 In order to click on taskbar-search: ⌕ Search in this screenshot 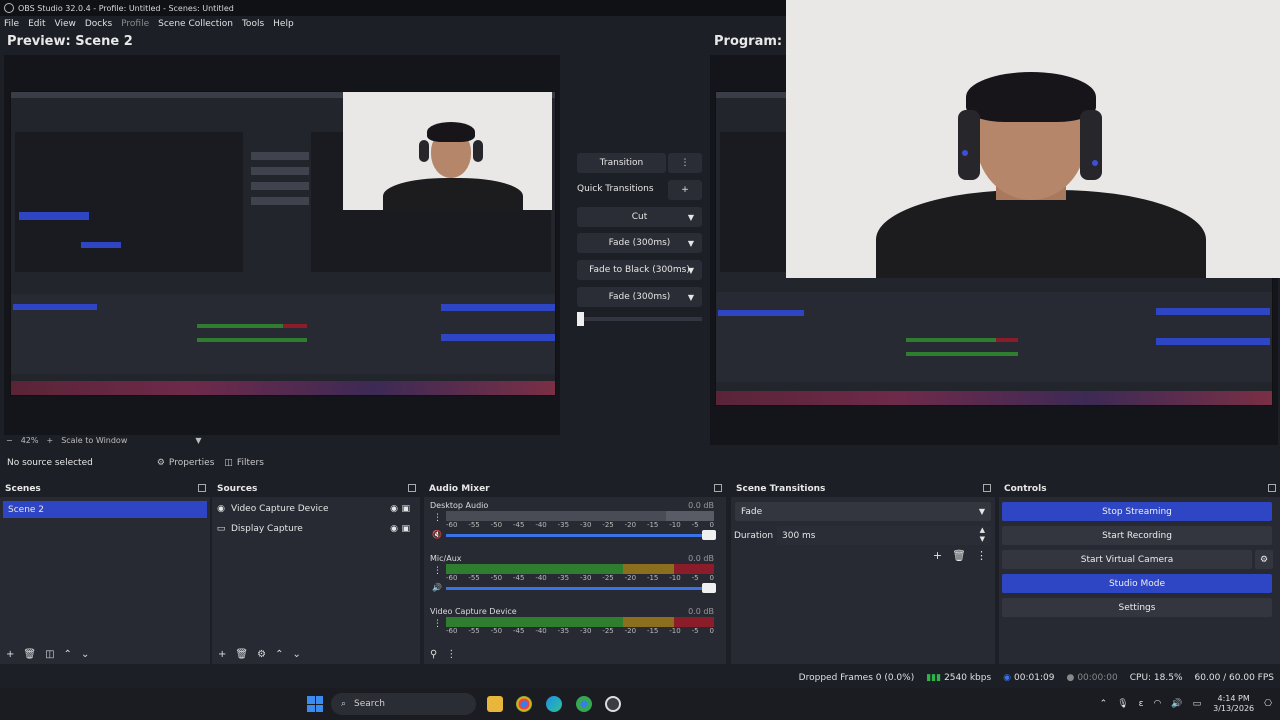, I will do `click(403, 704)`.